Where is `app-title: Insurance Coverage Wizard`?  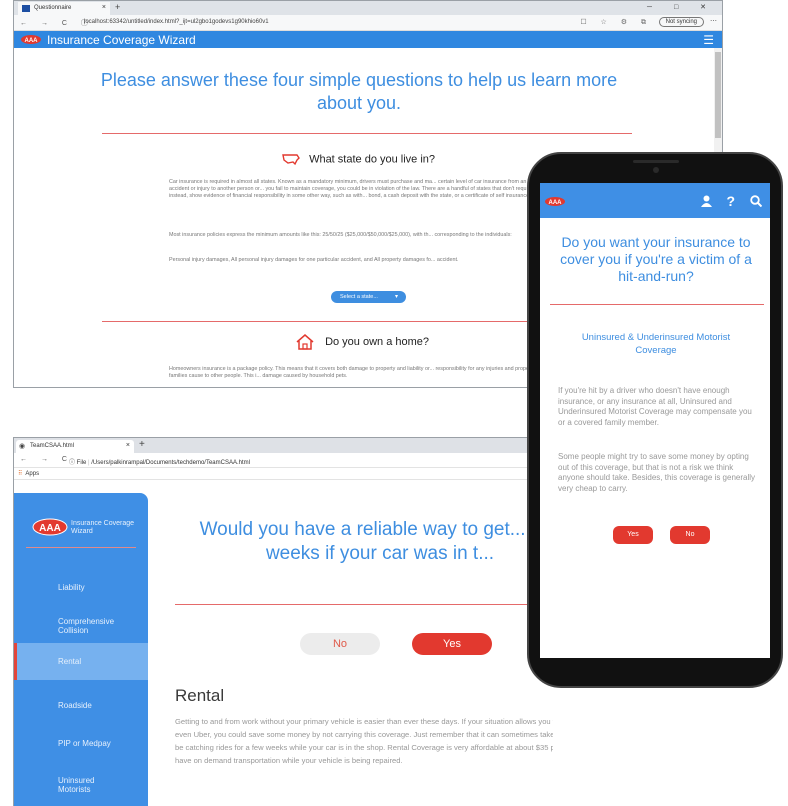 app-title: Insurance Coverage Wizard is located at coordinates (121, 40).